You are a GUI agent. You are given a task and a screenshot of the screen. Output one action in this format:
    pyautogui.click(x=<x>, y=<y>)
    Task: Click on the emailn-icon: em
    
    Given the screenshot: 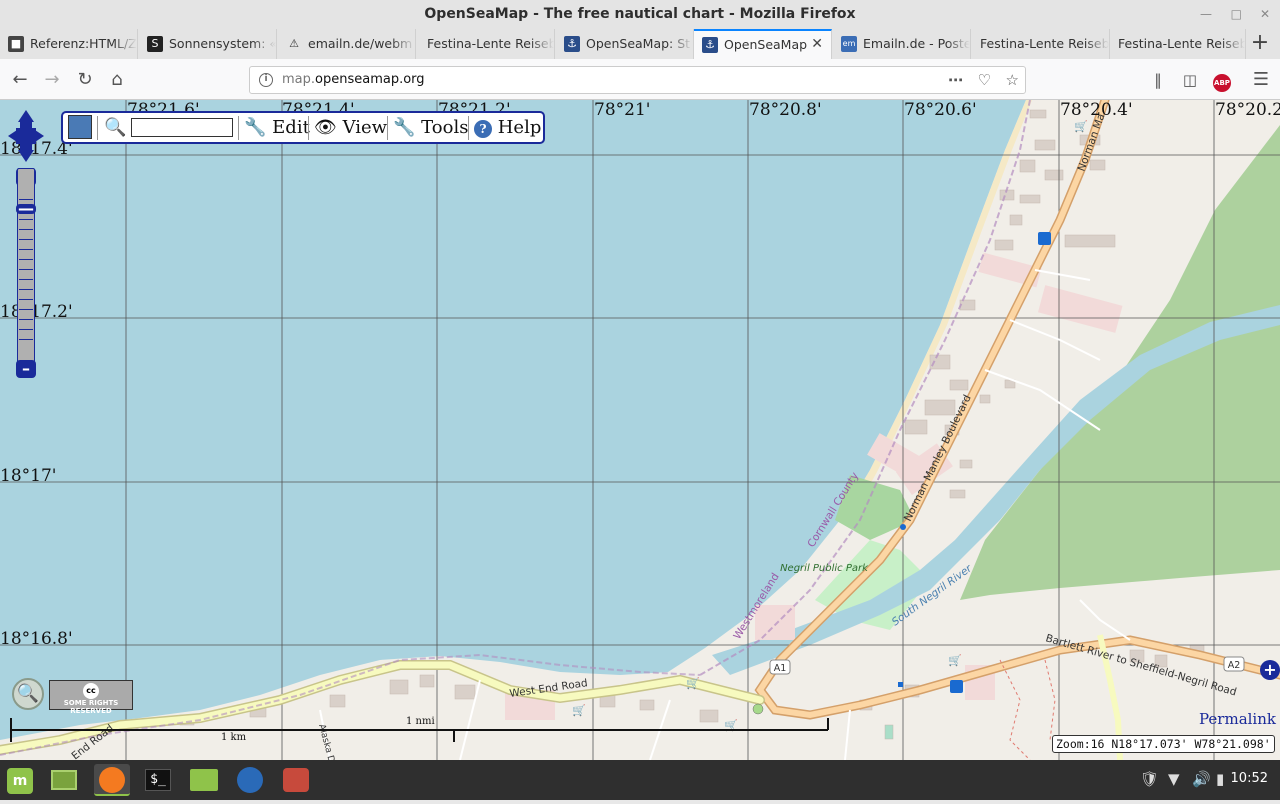 What is the action you would take?
    pyautogui.click(x=849, y=43)
    